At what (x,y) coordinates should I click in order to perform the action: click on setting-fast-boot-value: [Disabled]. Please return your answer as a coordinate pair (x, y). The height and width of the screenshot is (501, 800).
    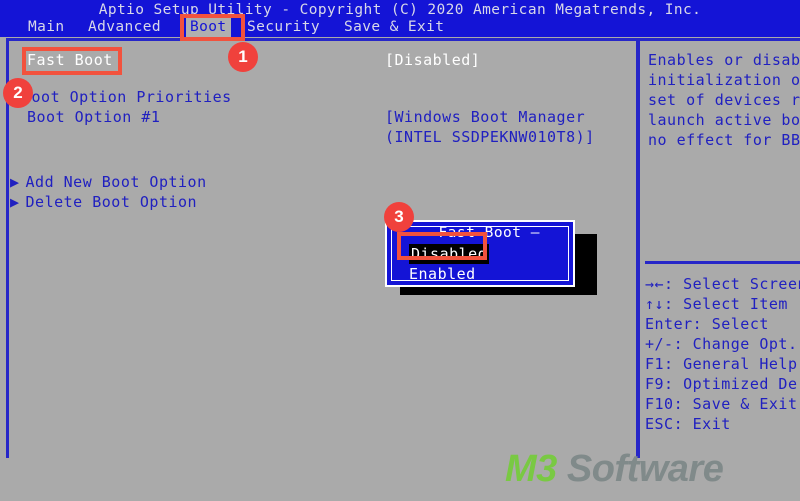
    Looking at the image, I should click on (432, 60).